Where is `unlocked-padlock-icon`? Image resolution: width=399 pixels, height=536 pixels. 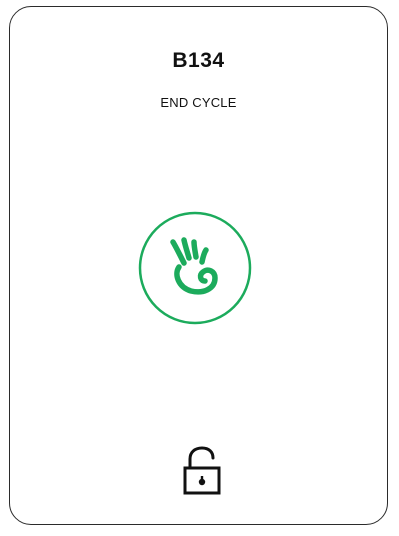 unlocked-padlock-icon is located at coordinates (202, 470).